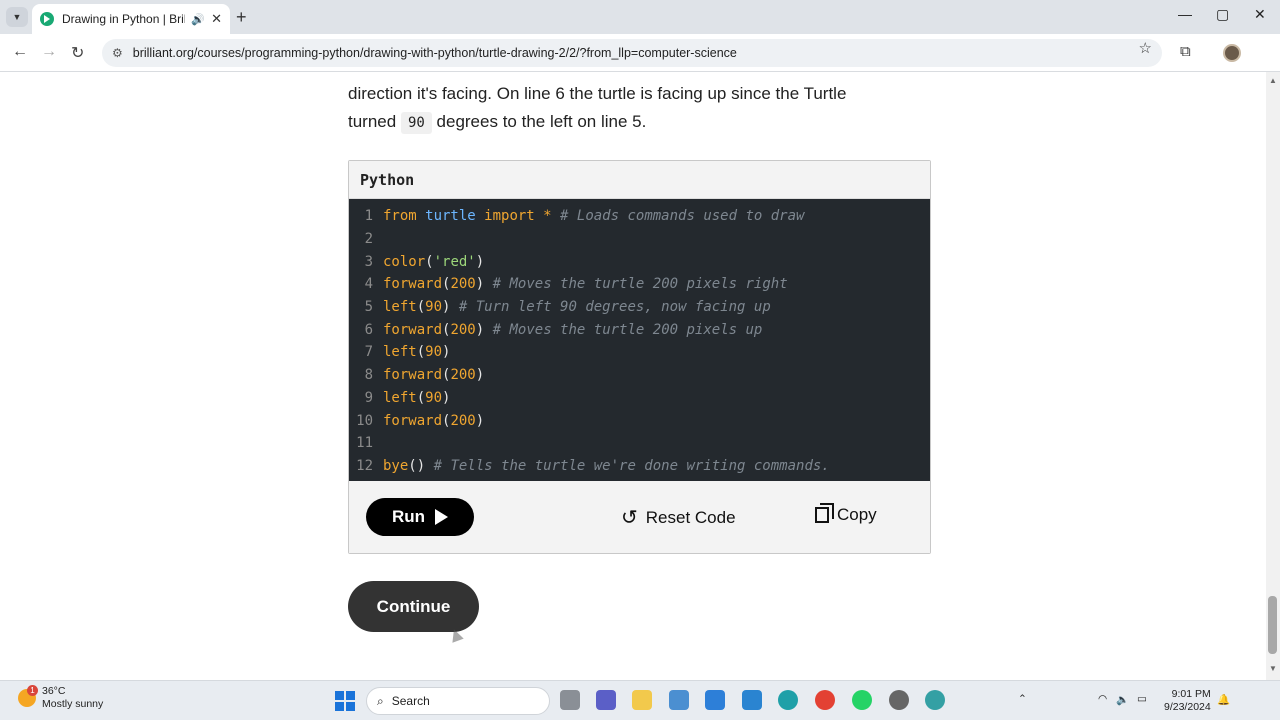 Image resolution: width=1280 pixels, height=720 pixels. Describe the element at coordinates (47, 19) in the screenshot. I see `brilliant-favicon-icon` at that location.